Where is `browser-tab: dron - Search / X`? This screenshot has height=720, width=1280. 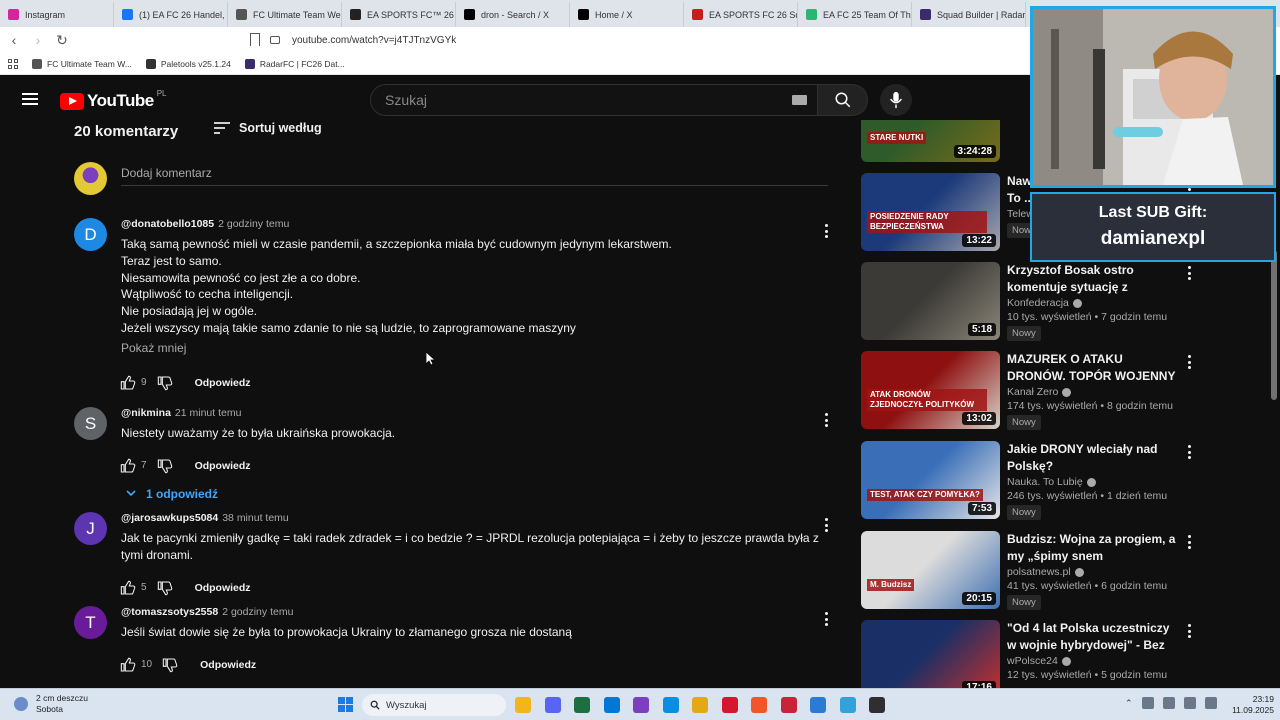 browser-tab: dron - Search / X is located at coordinates (513, 14).